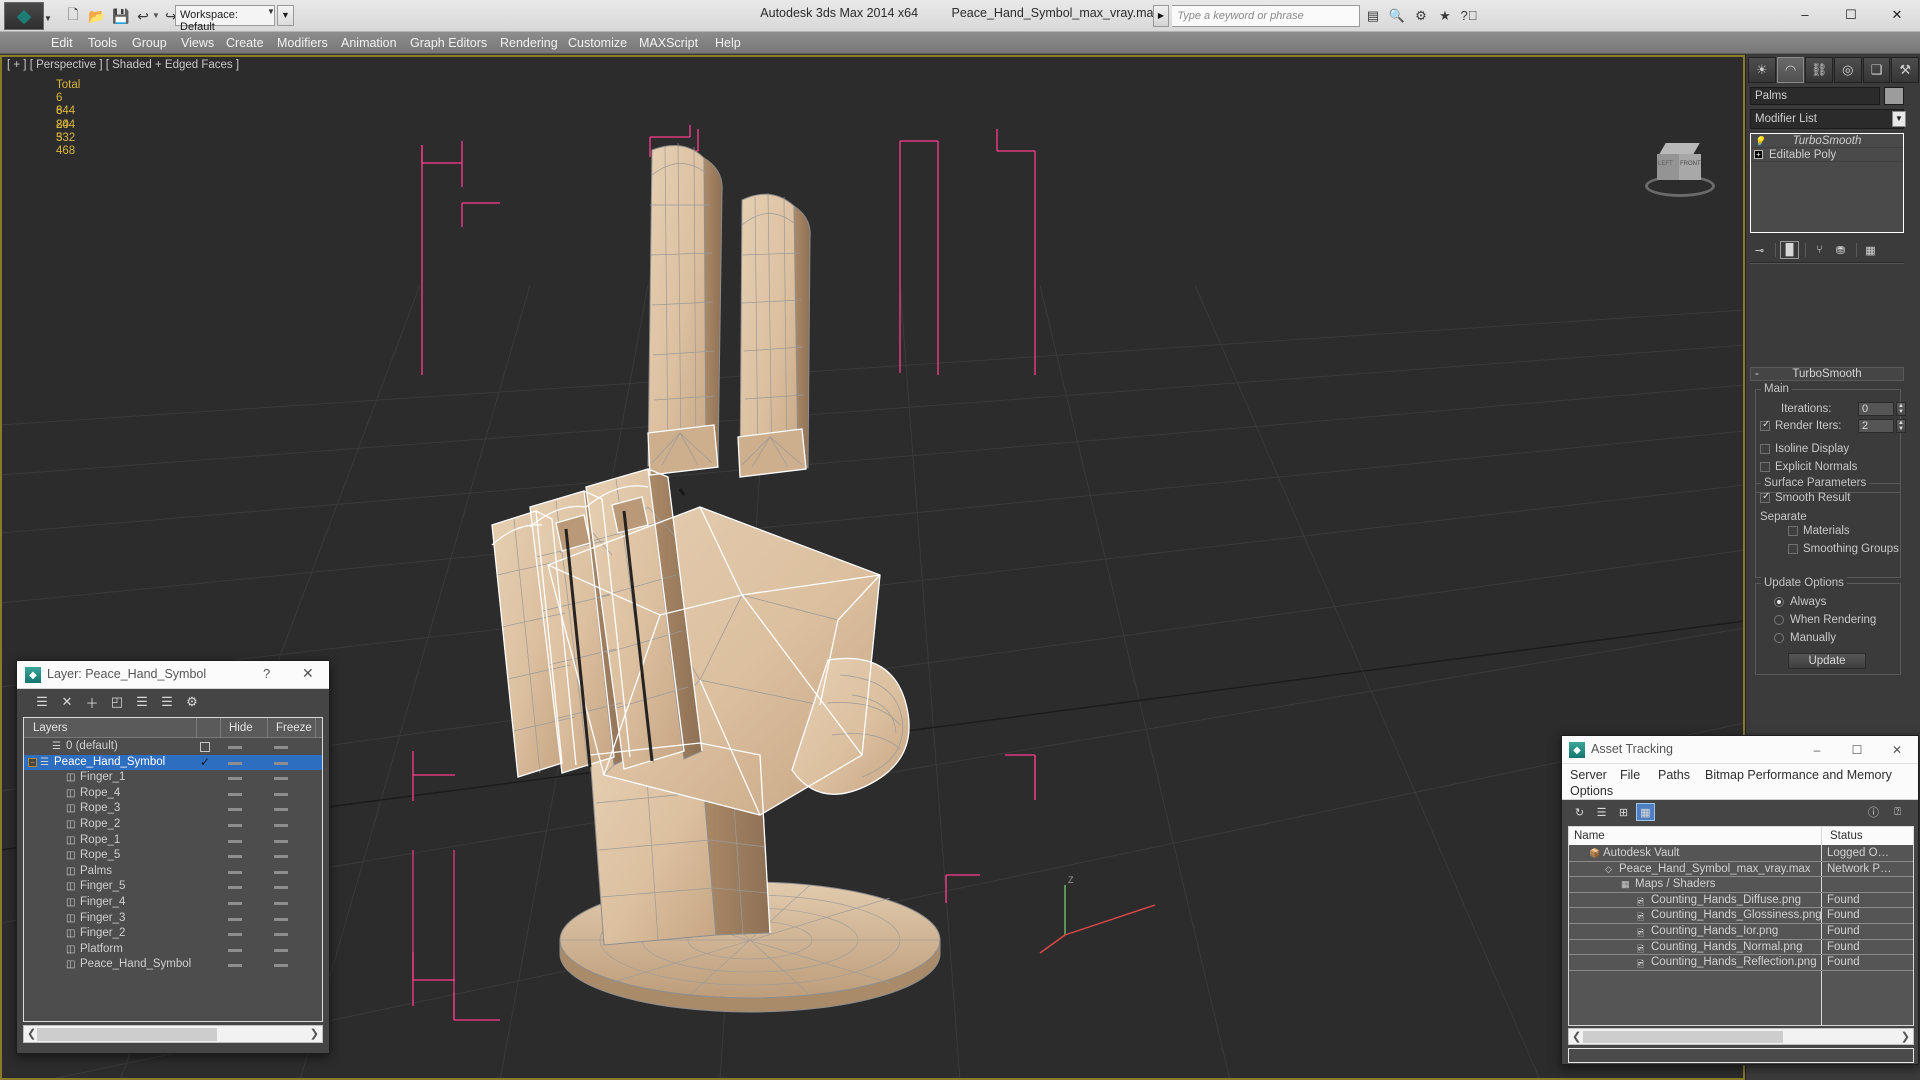  What do you see at coordinates (173, 841) in the screenshot?
I see `layer-row: ◫ Rope_1` at bounding box center [173, 841].